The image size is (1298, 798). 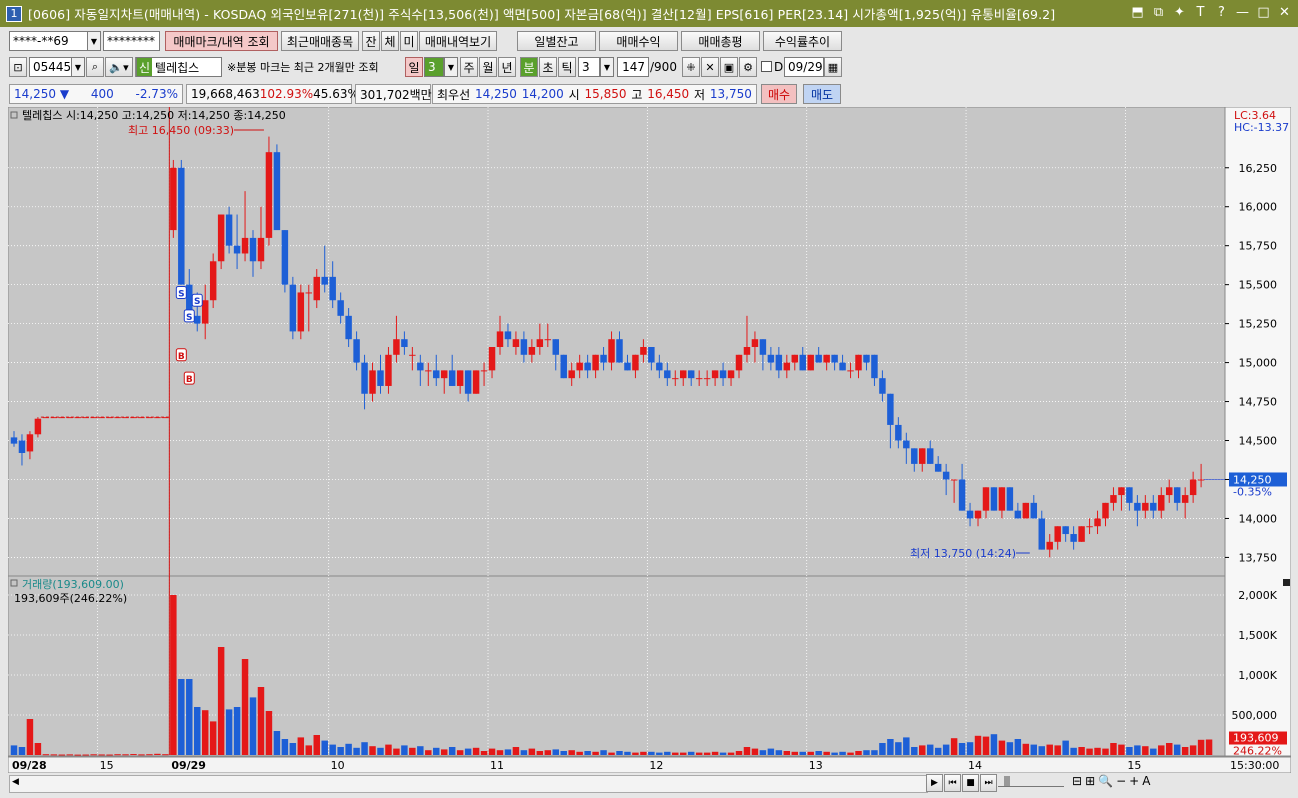 I want to click on stock-name-field: 신 텔레칩스, so click(x=179, y=67).